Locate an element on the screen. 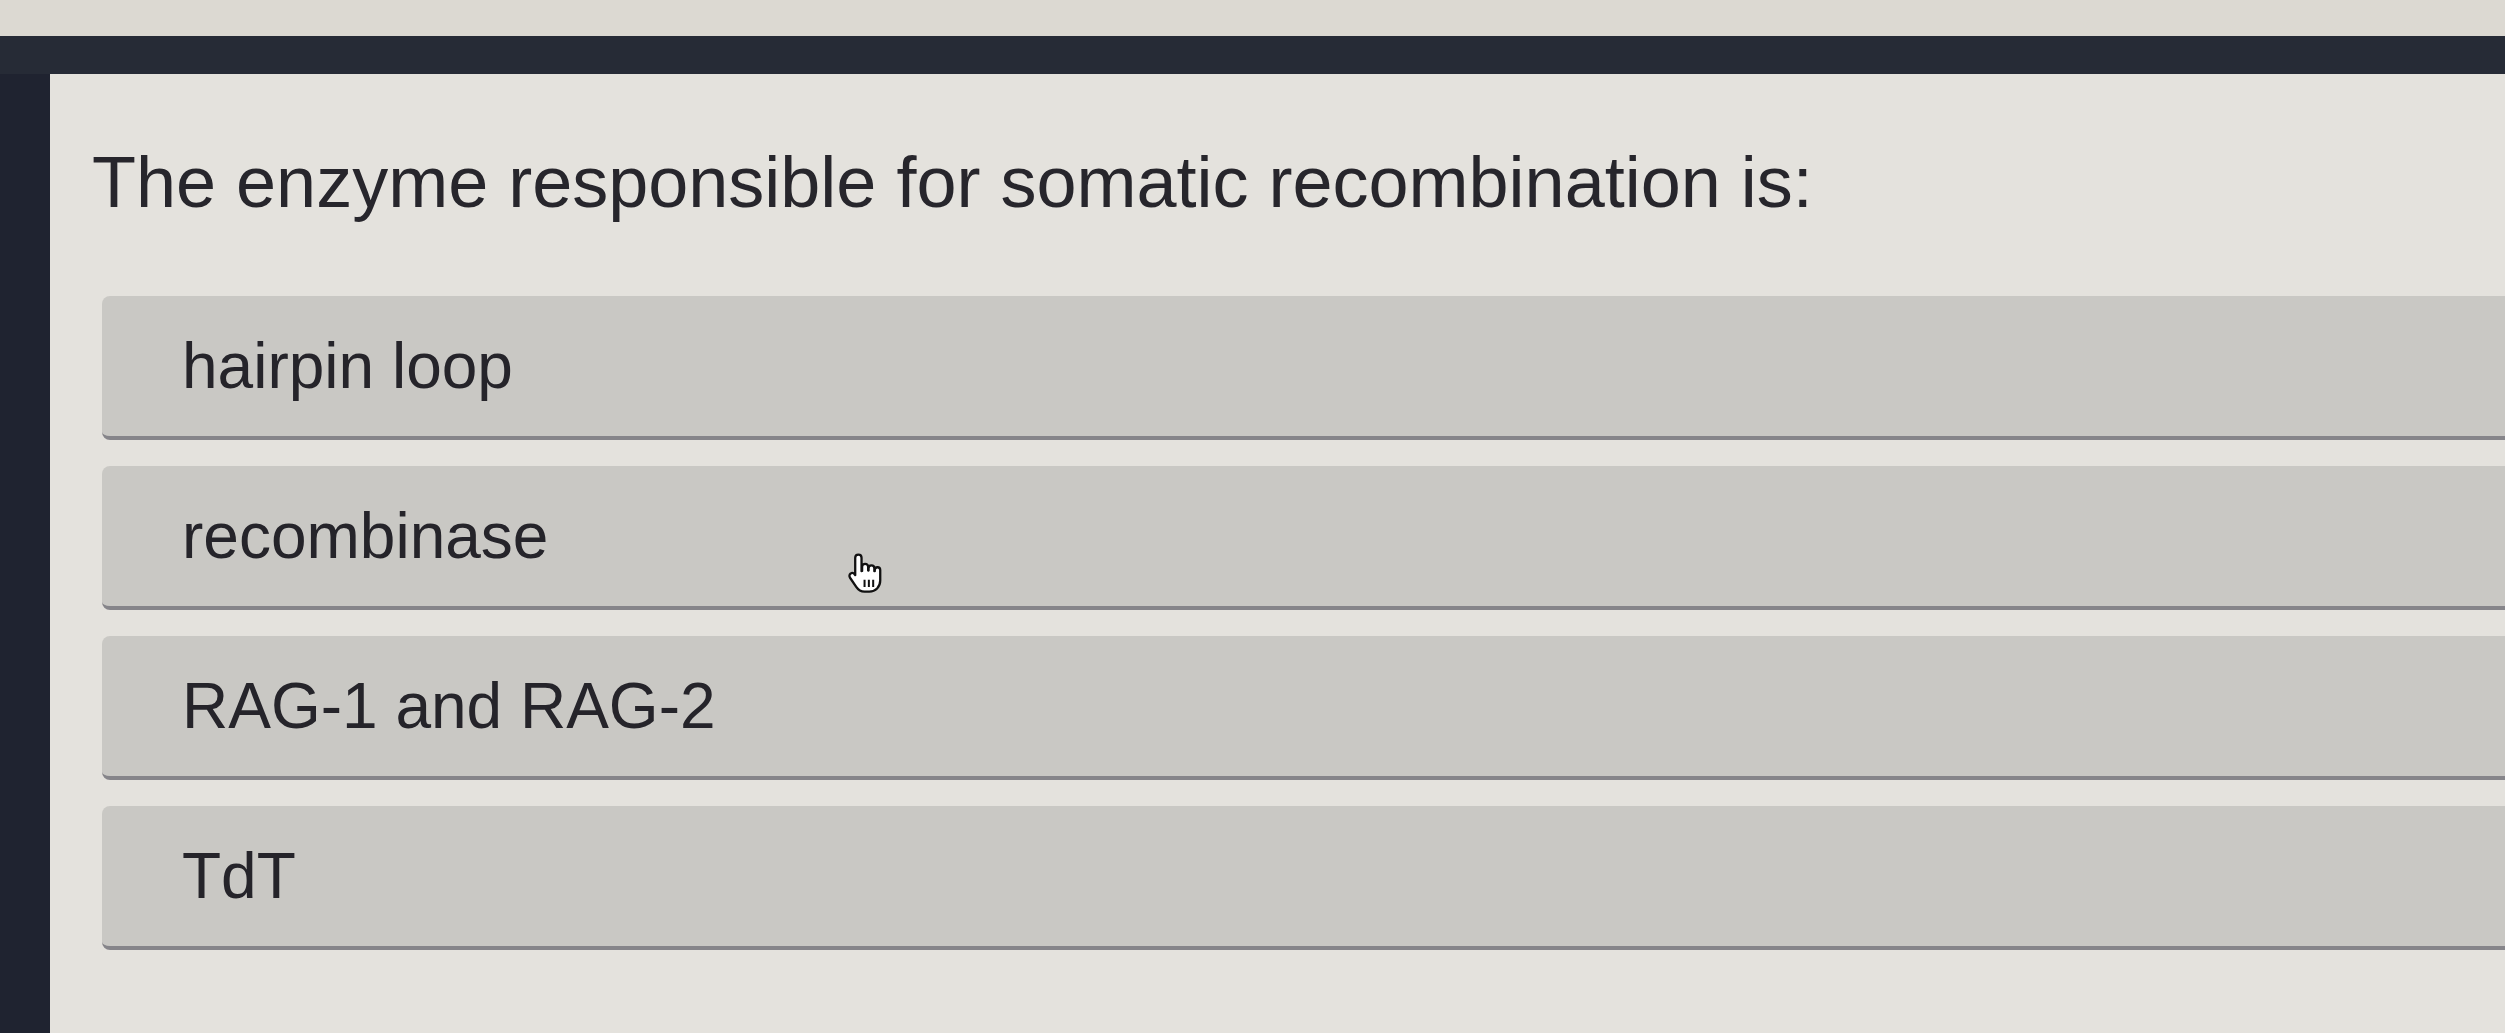 The width and height of the screenshot is (2505, 1033). answer-option: hairpin loop is located at coordinates (1303, 368).